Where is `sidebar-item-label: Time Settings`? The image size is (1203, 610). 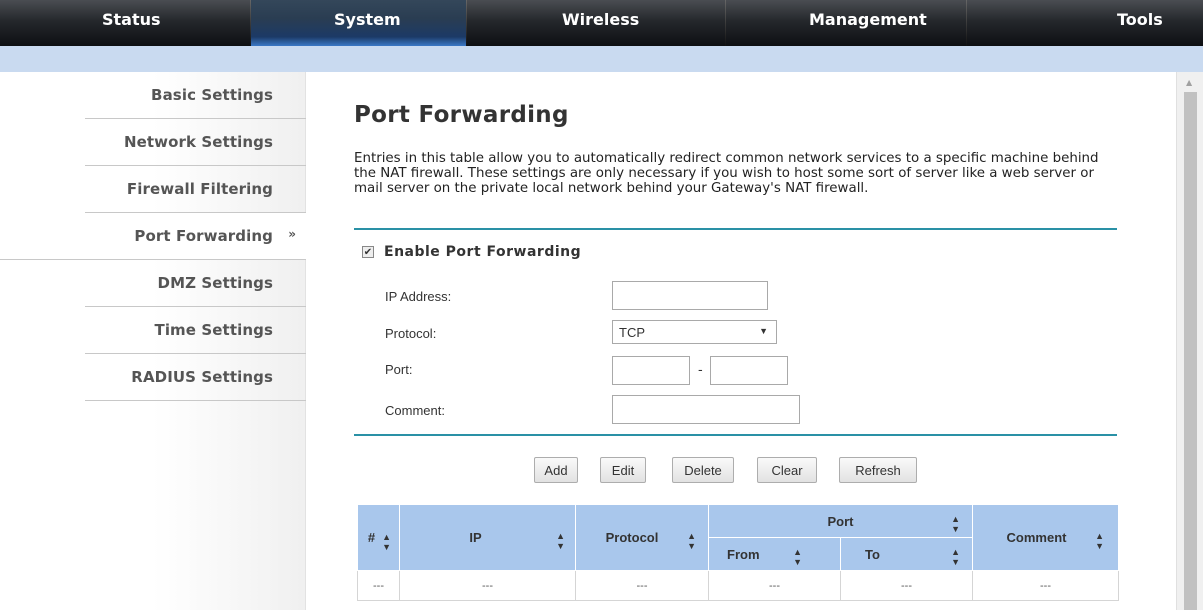 sidebar-item-label: Time Settings is located at coordinates (213, 330).